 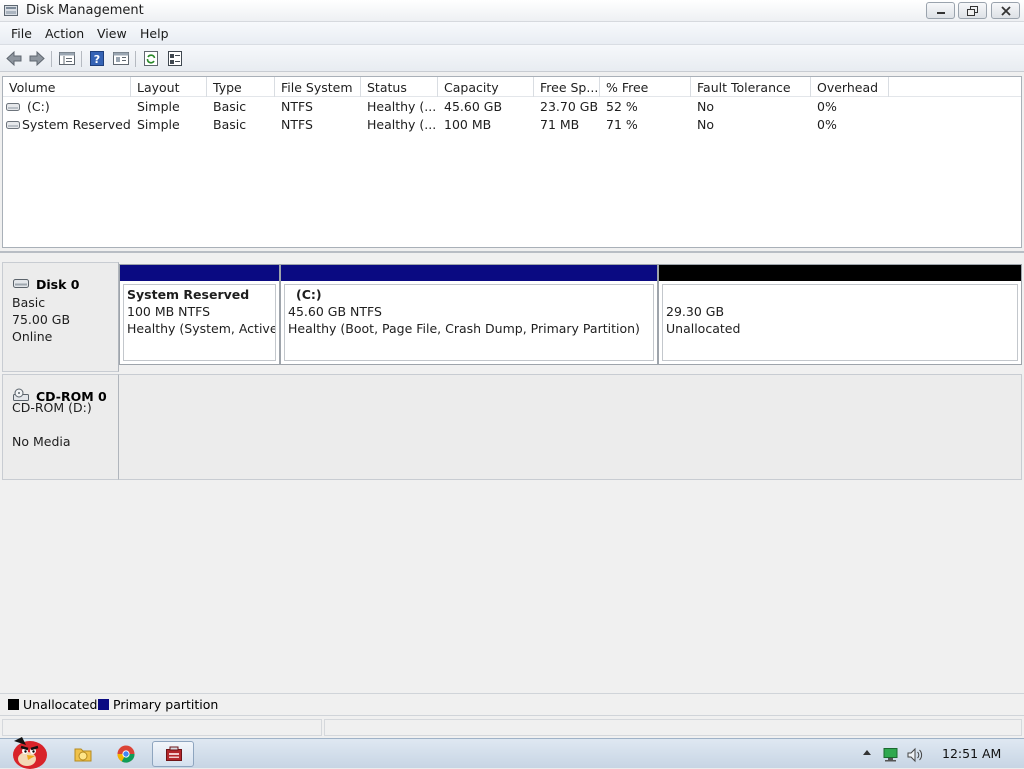 I want to click on export-list-button, so click(x=175, y=58).